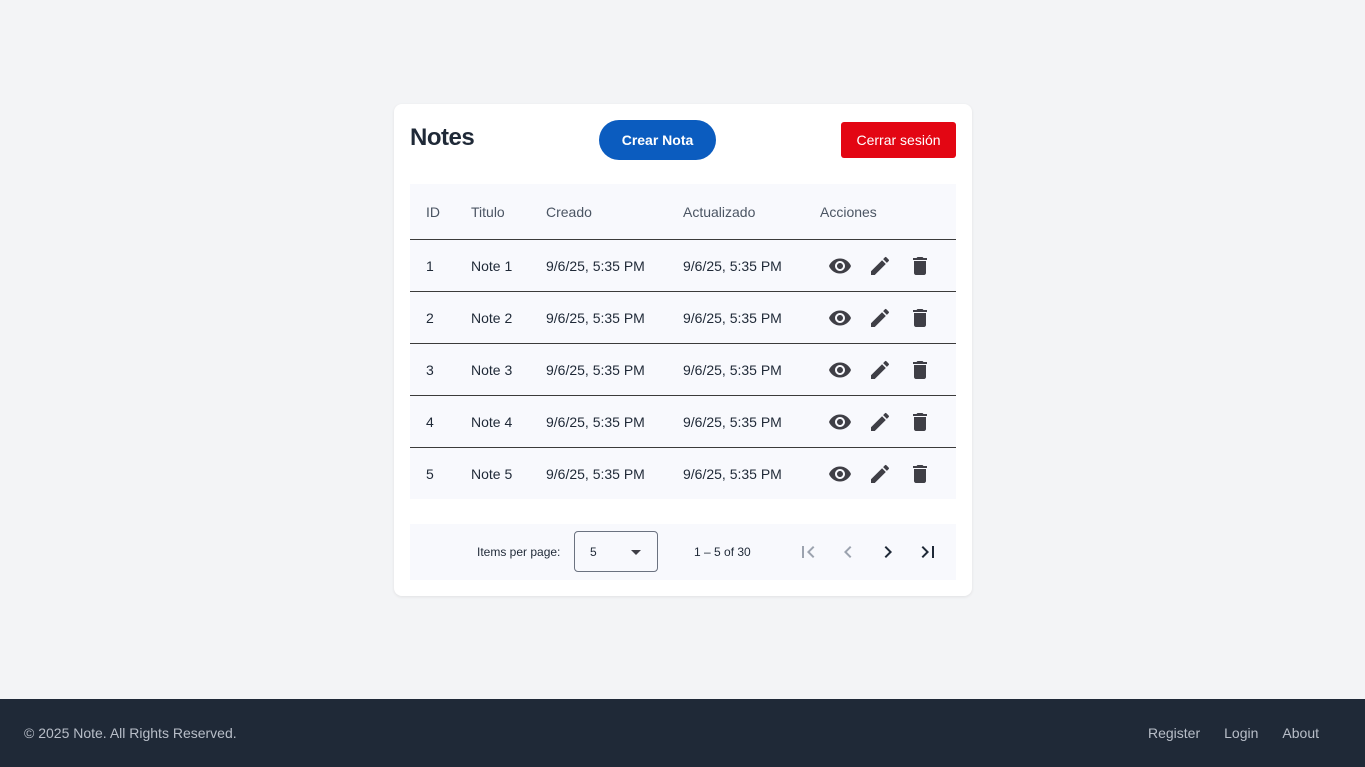 This screenshot has height=767, width=1365. I want to click on footer-nav: Register Login About, so click(1233, 733).